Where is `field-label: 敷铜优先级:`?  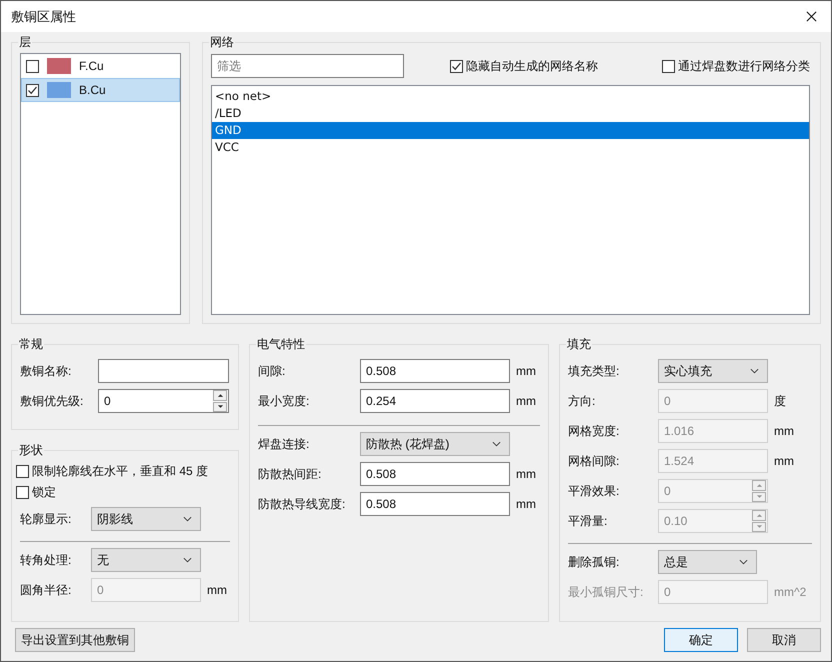 field-label: 敷铜优先级: is located at coordinates (52, 401).